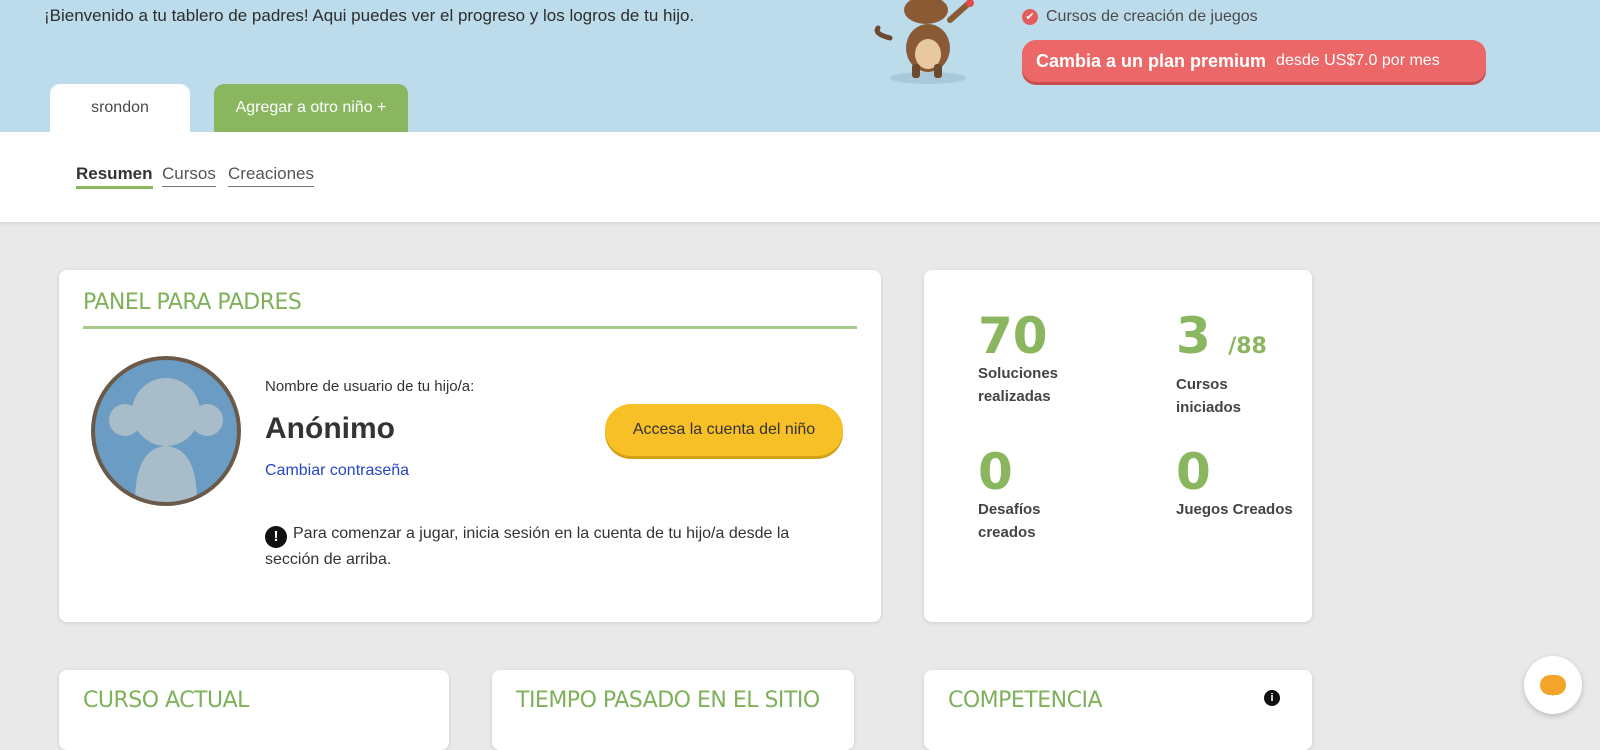 The height and width of the screenshot is (750, 1600). Describe the element at coordinates (271, 175) in the screenshot. I see `subnav-creaciones: Creaciones` at that location.